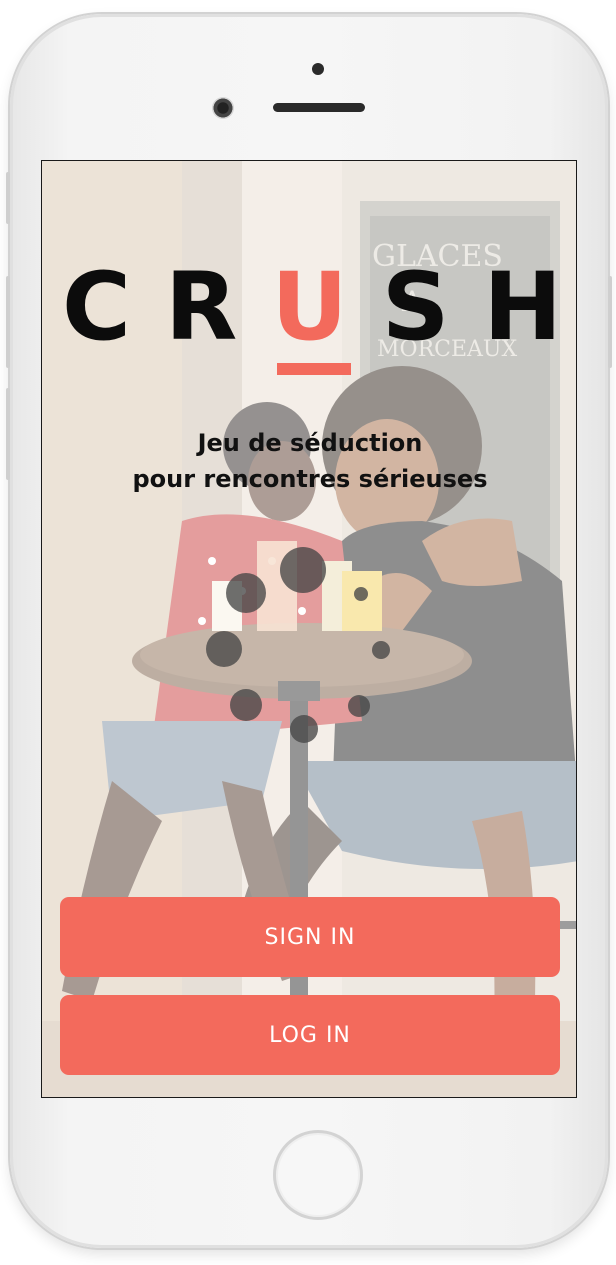 This screenshot has height=1265, width=616. What do you see at coordinates (8, 434) in the screenshot?
I see `volume-down-button` at bounding box center [8, 434].